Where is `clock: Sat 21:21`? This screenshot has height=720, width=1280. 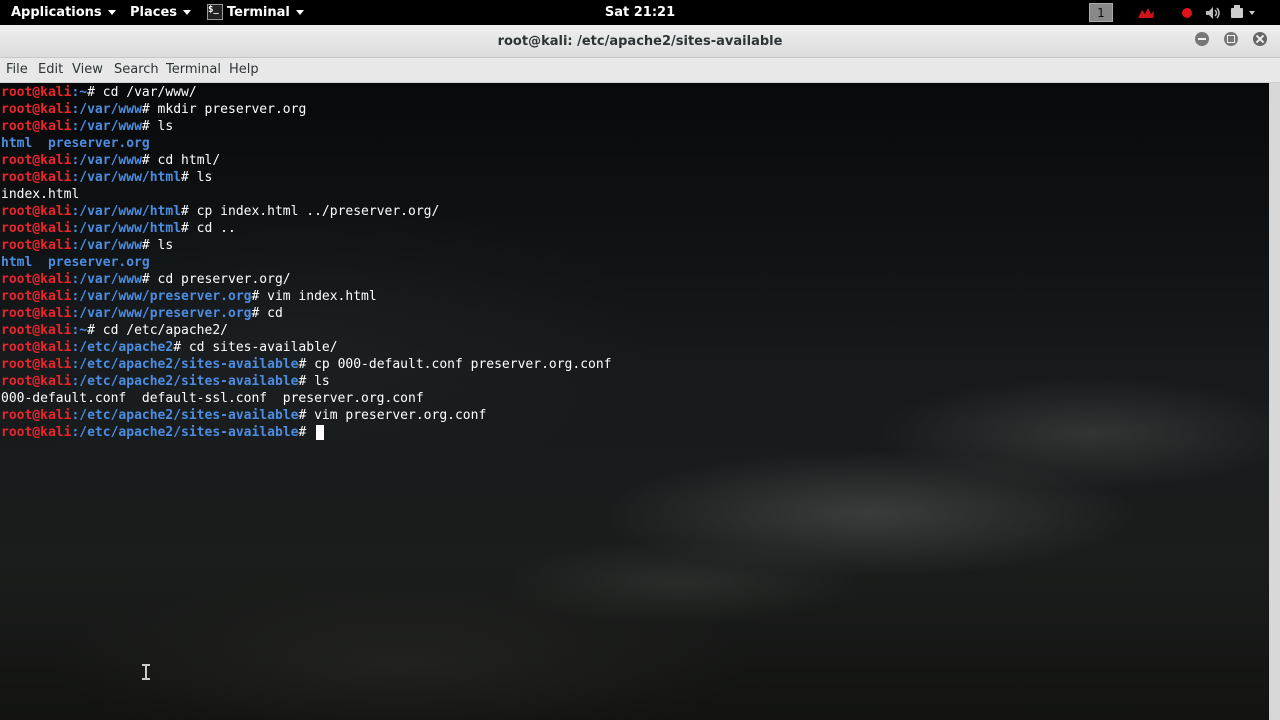 clock: Sat 21:21 is located at coordinates (640, 12).